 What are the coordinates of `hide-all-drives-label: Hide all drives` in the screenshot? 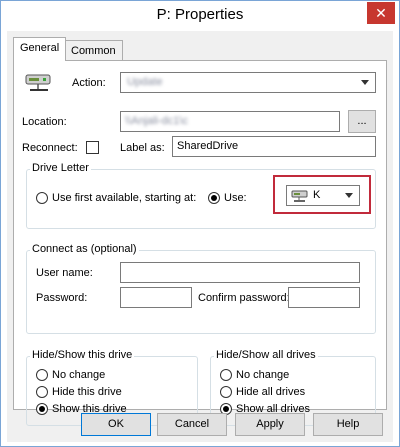 It's located at (271, 392).